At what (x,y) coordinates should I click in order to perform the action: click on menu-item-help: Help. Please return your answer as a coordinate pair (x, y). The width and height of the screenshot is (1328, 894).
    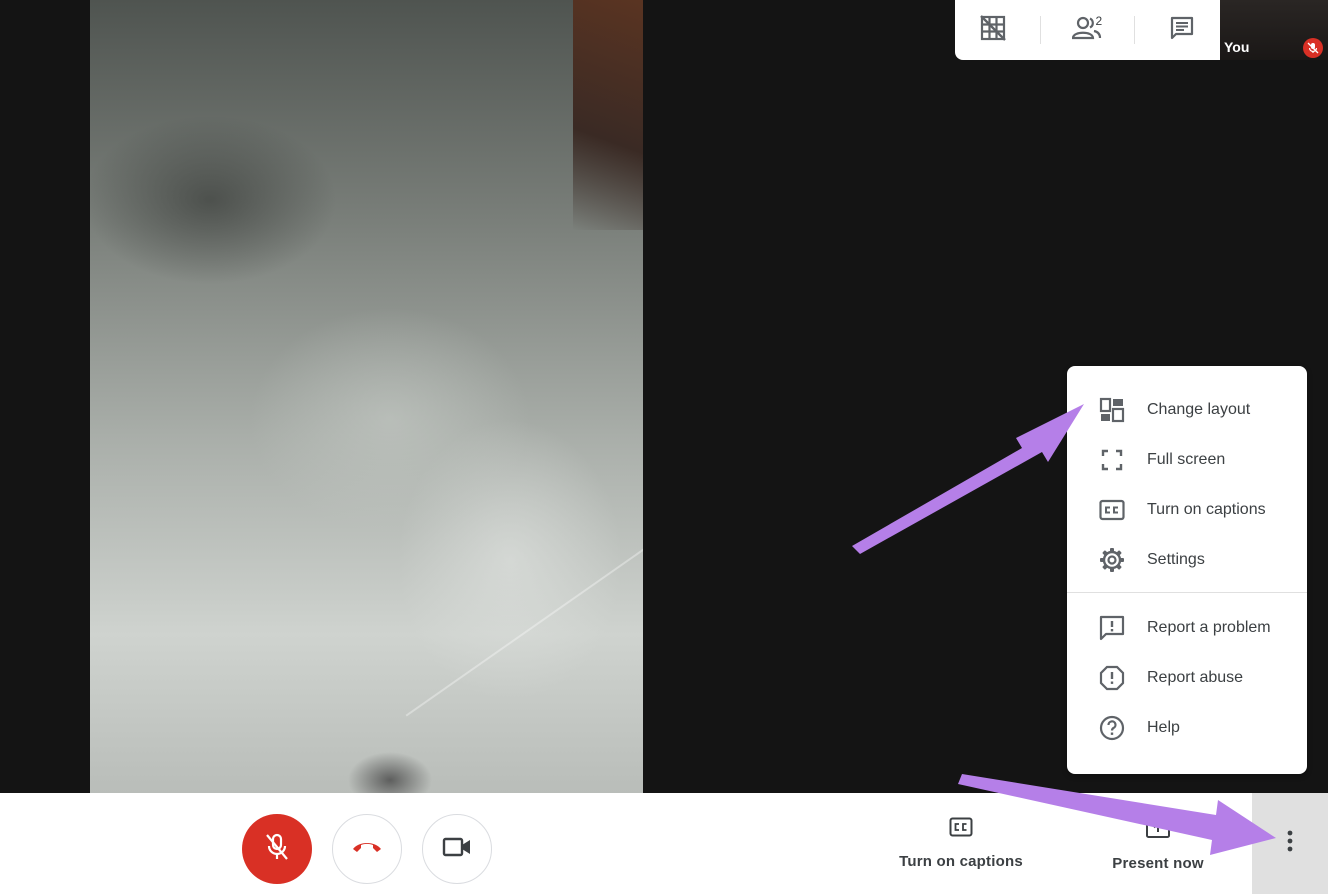
    Looking at the image, I should click on (1187, 728).